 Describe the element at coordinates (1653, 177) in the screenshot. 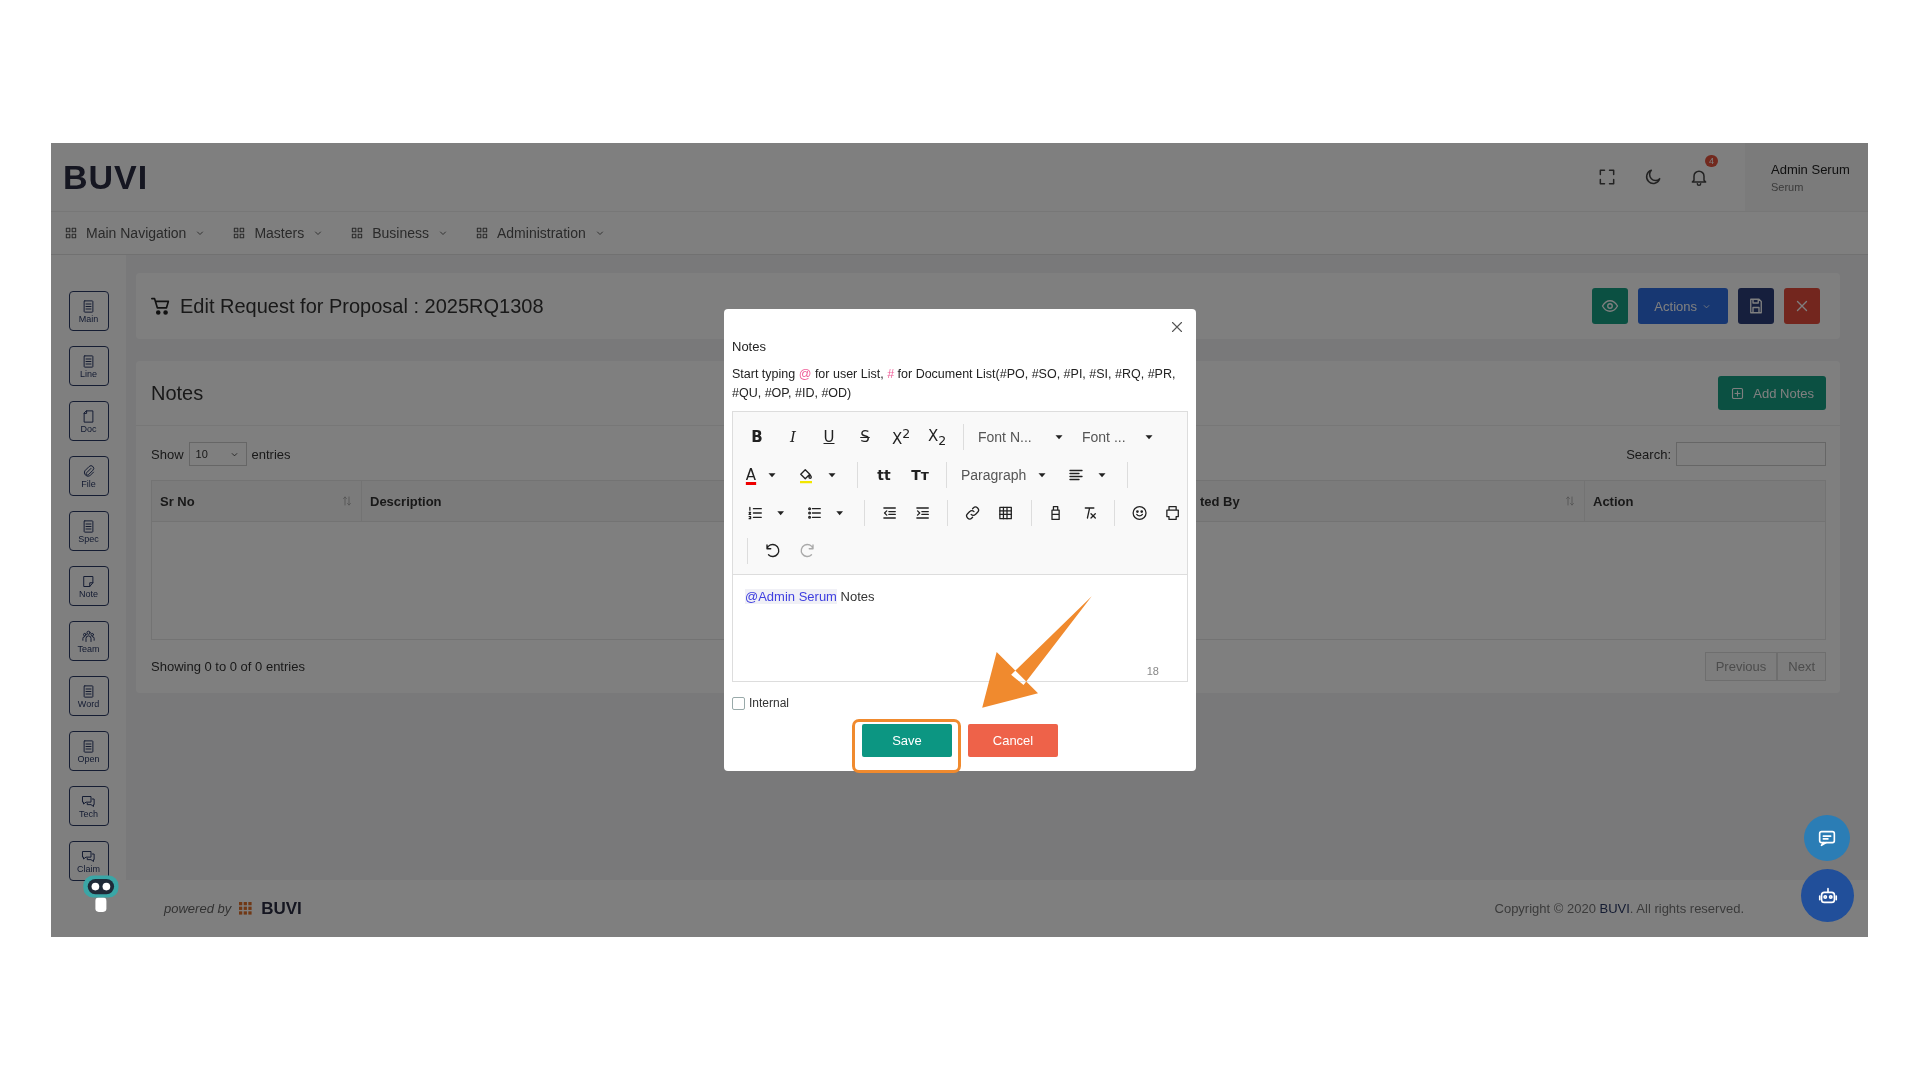

I see `moon-icon` at that location.